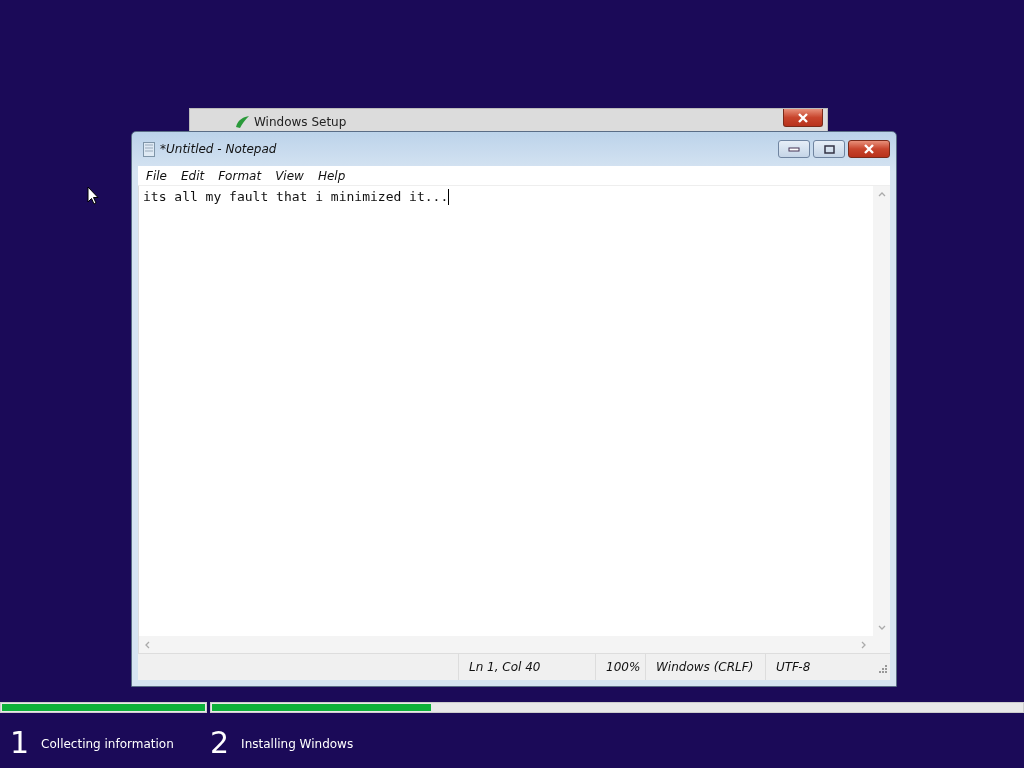 Image resolution: width=1024 pixels, height=768 pixels. What do you see at coordinates (147, 644) in the screenshot?
I see `scroll-left-icon` at bounding box center [147, 644].